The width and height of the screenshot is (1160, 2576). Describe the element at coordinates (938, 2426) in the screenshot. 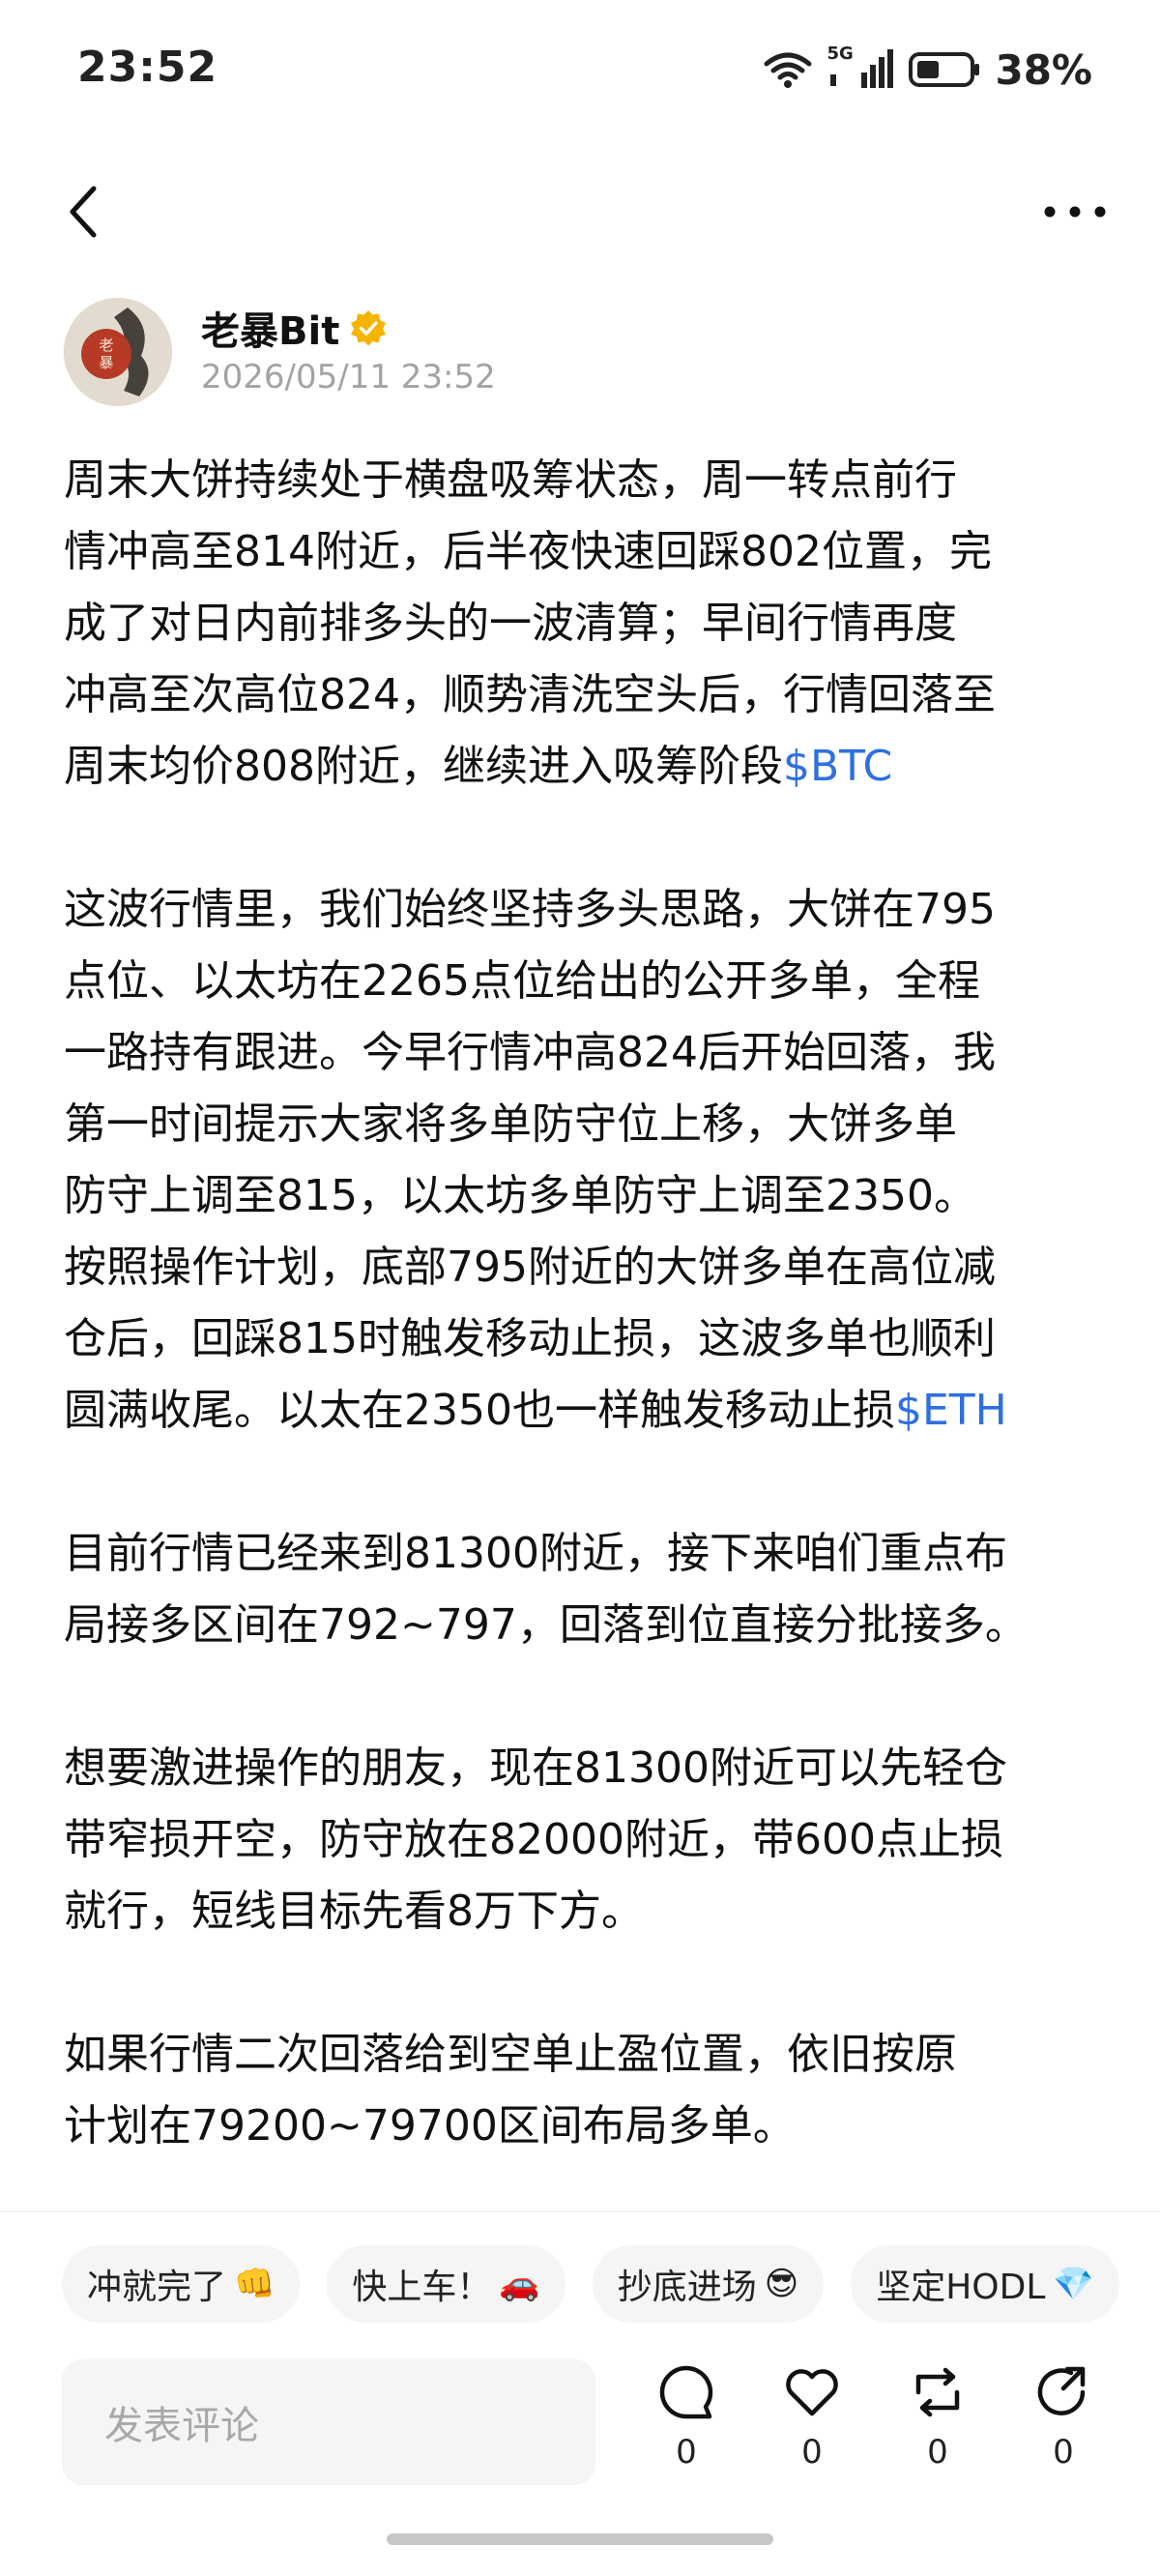

I see `repost-button: 0` at that location.